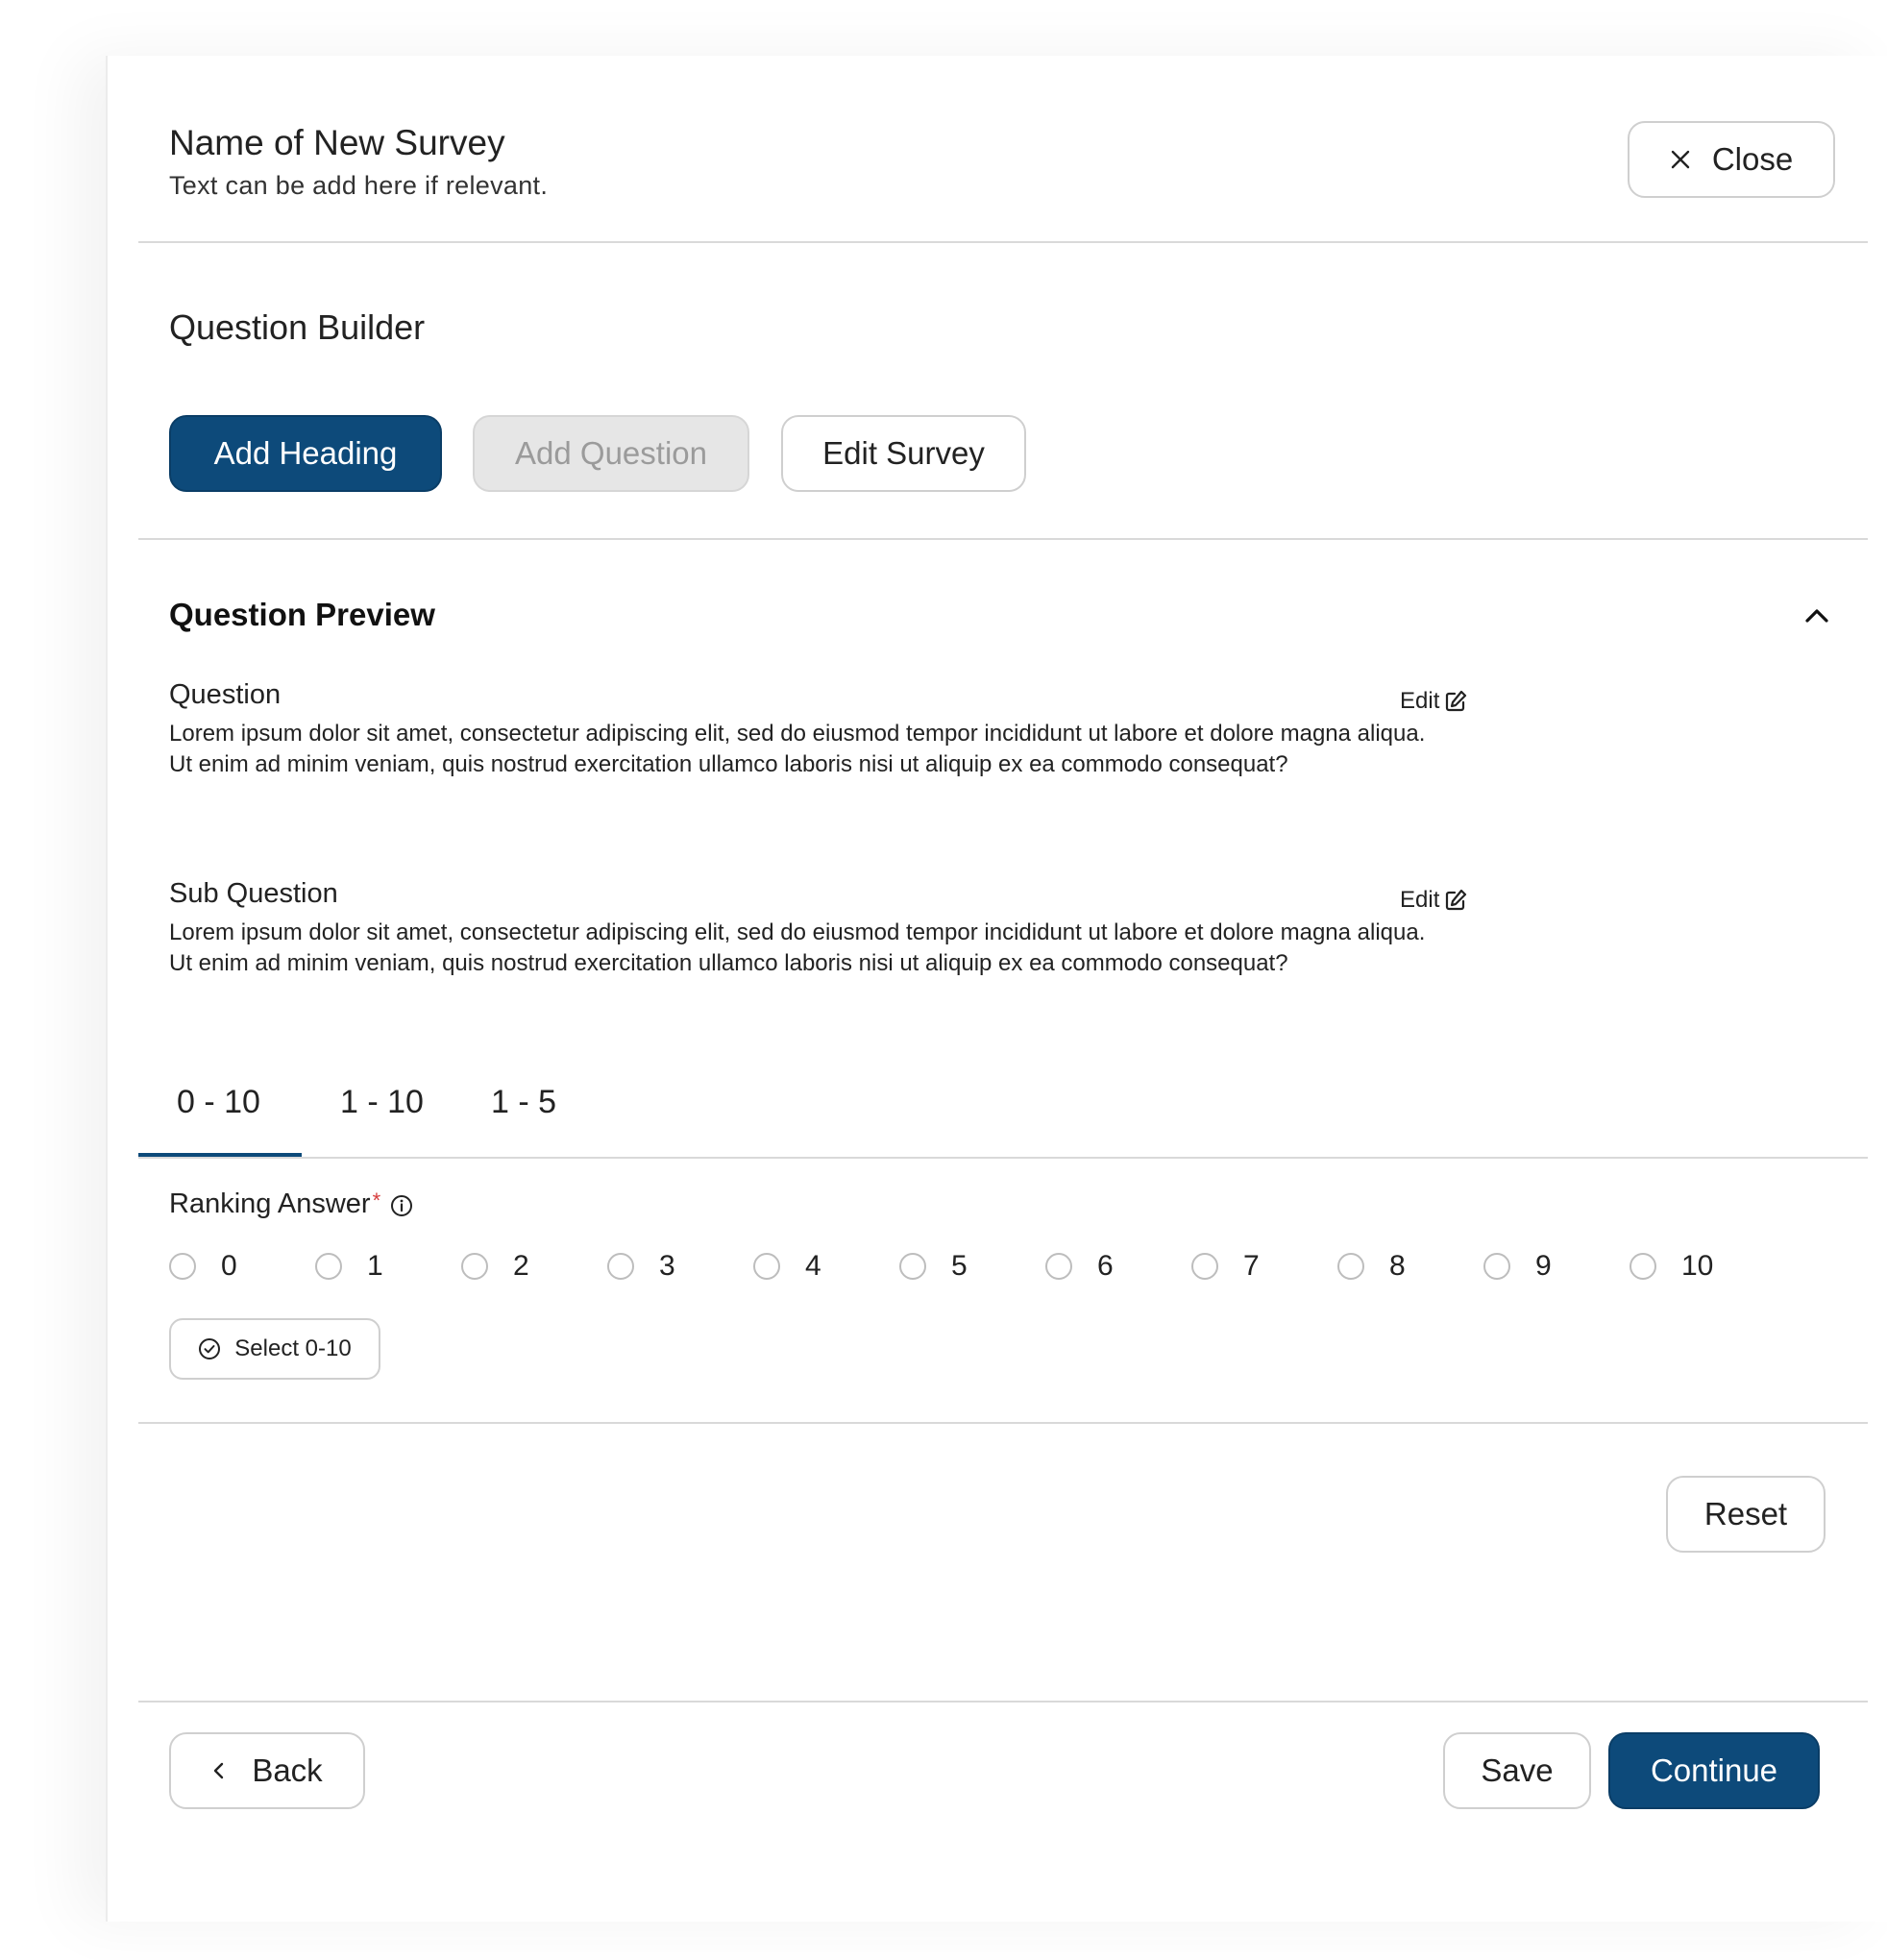 The image size is (1887, 1960). I want to click on chevron-left-icon, so click(219, 1771).